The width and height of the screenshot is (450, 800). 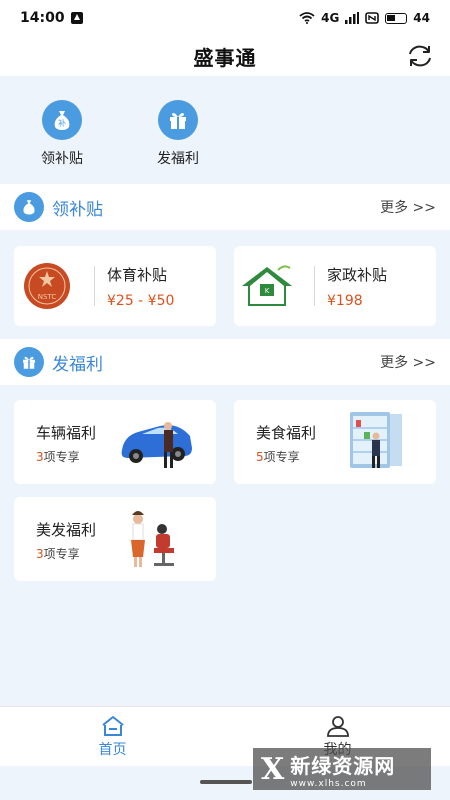 I want to click on sports-emblem-logo: NSTC, so click(x=47, y=286).